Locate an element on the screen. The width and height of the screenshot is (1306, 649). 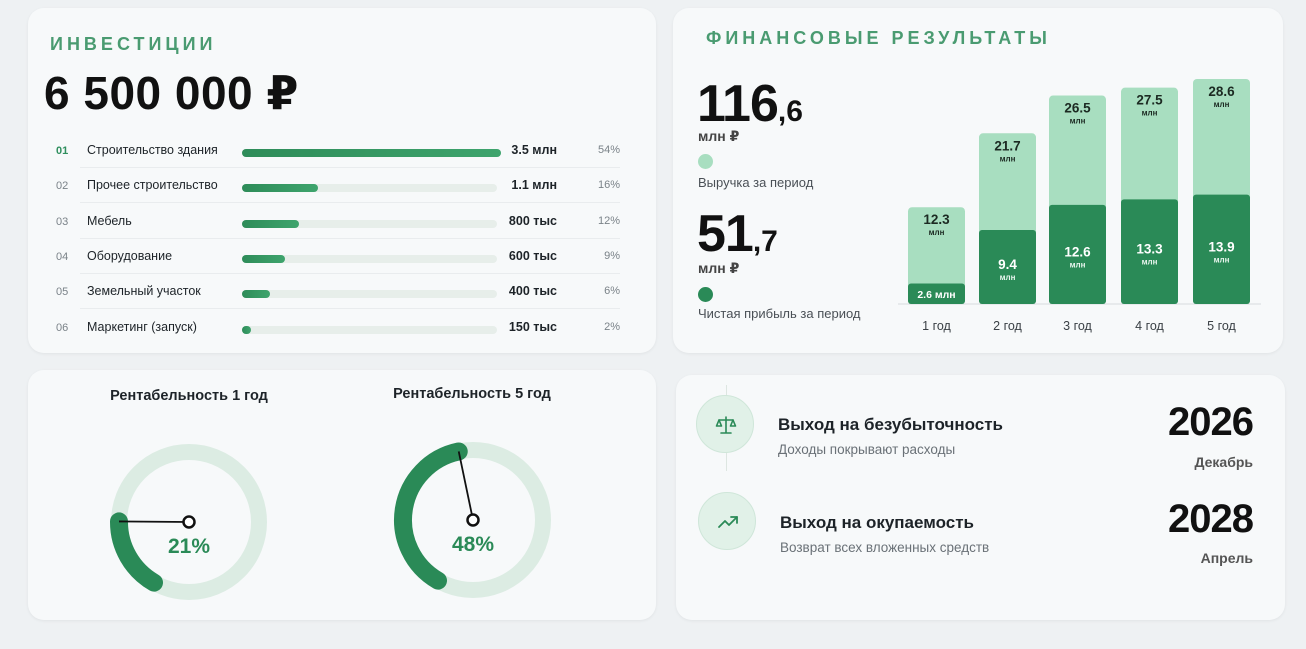
milestone-2-icon-wrap is located at coordinates (727, 521).